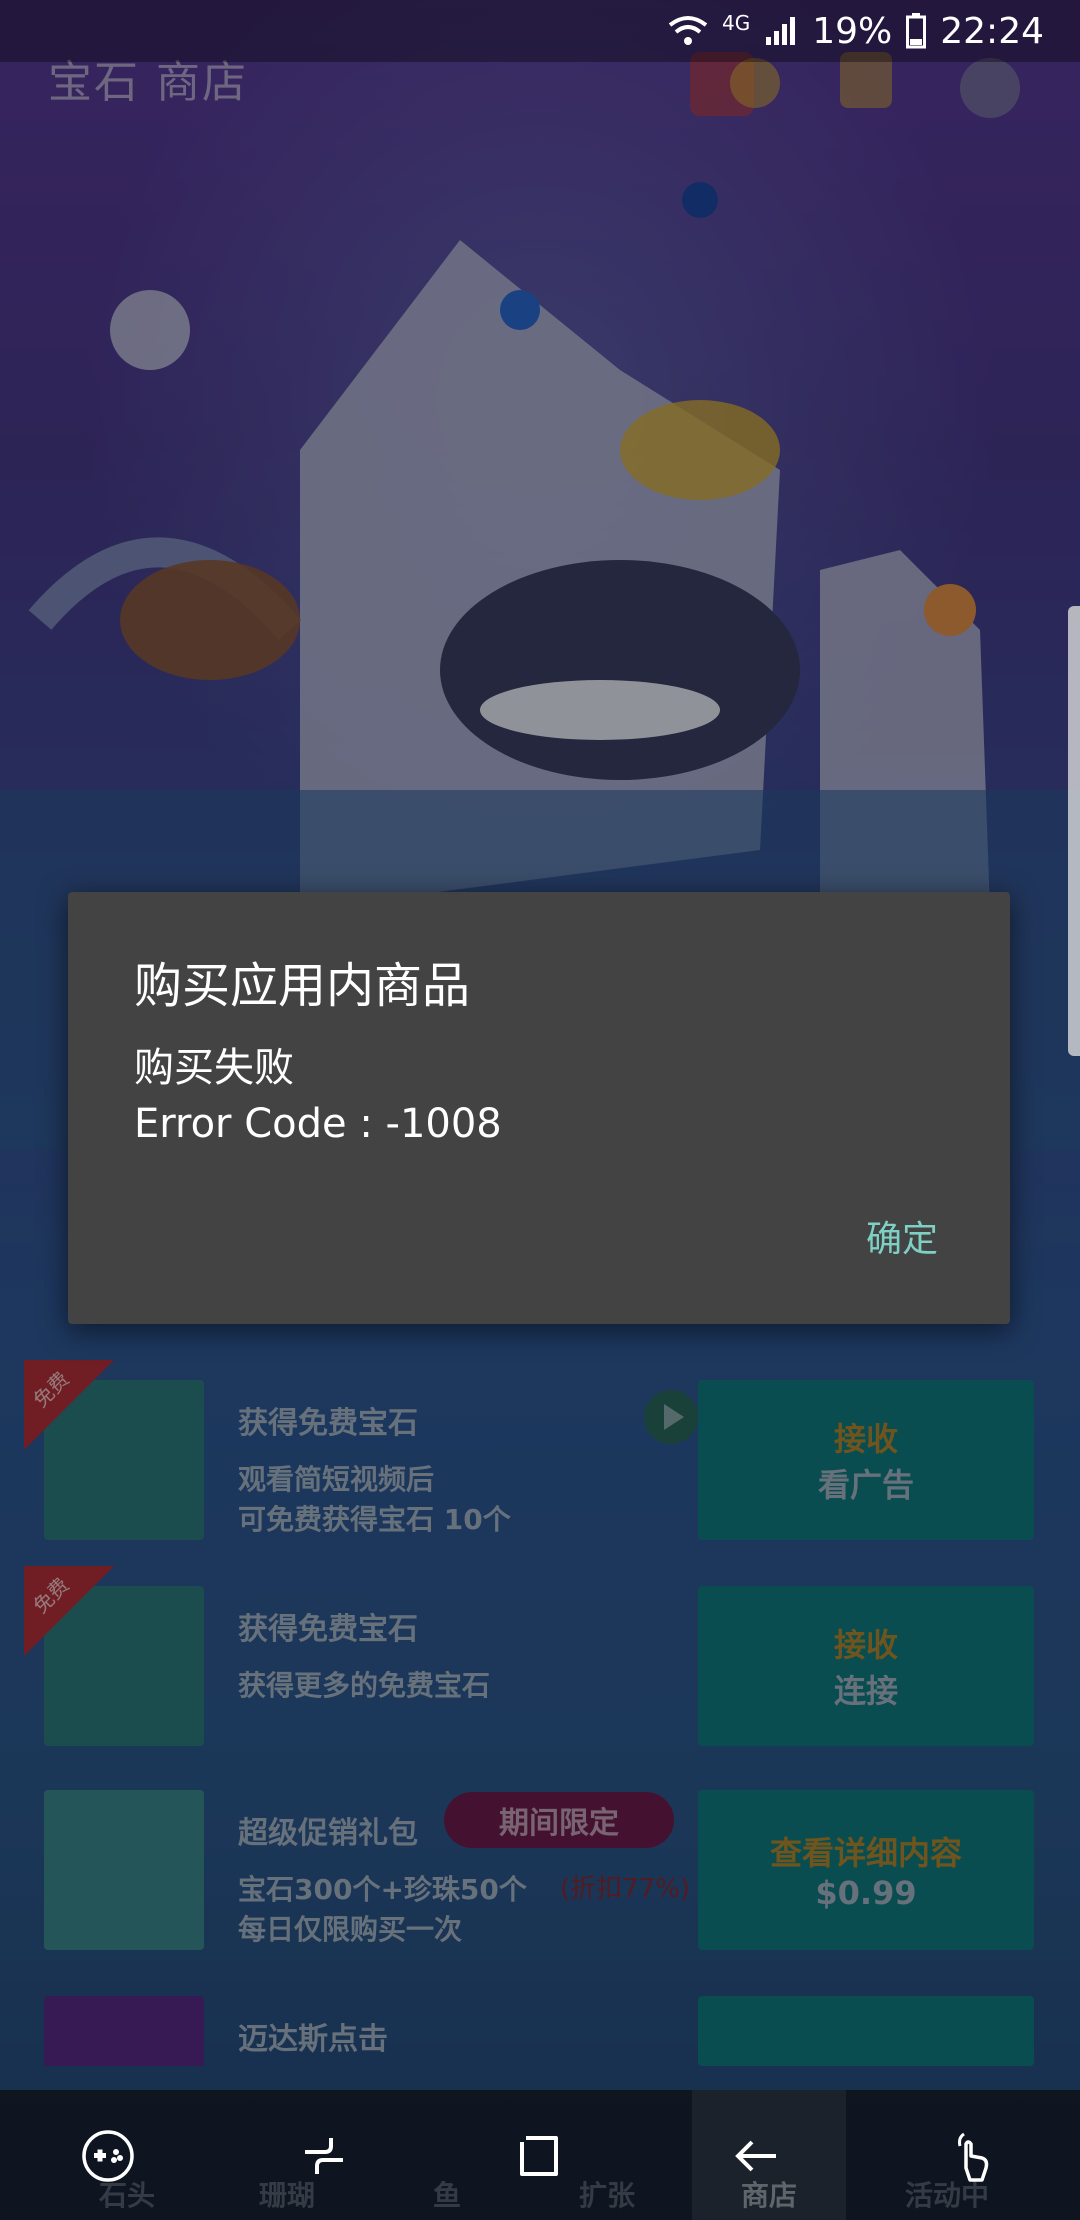  Describe the element at coordinates (318, 1096) in the screenshot. I see `dialog-message: 购买失败 Error Code : -1008` at that location.